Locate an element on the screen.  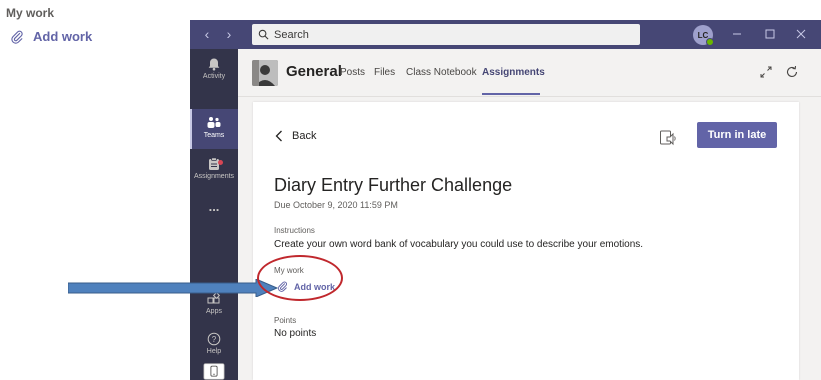
back-arrow-icon: ‹ is located at coordinates (207, 34).